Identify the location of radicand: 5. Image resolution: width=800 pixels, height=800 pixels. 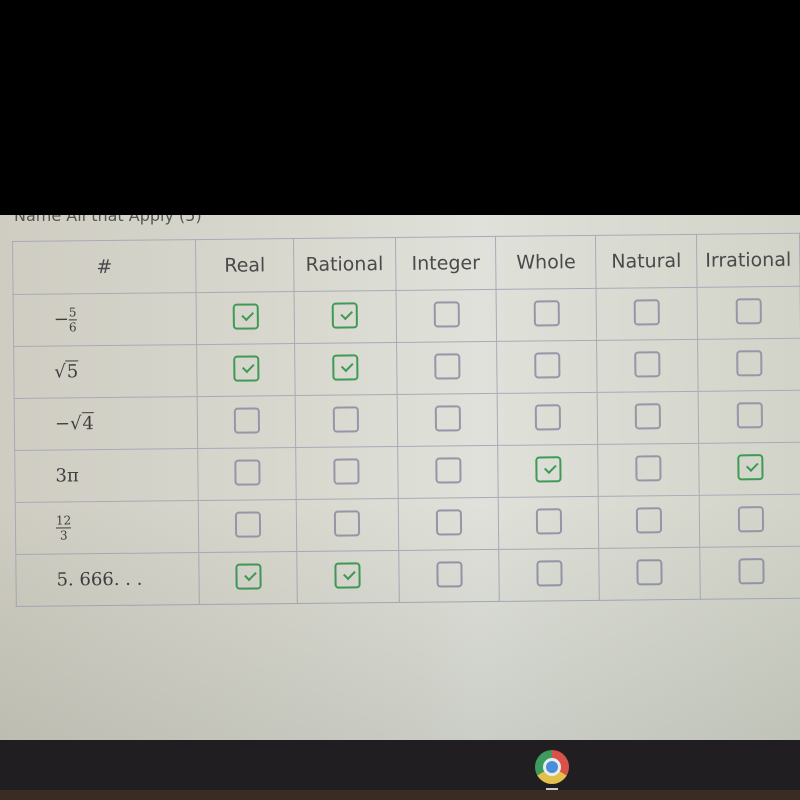
(72, 371).